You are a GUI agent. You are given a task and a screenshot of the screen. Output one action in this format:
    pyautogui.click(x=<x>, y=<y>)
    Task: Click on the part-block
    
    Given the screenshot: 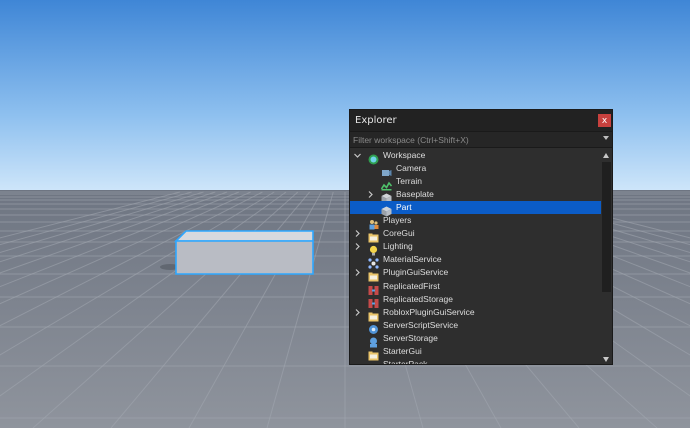 What is the action you would take?
    pyautogui.click(x=237, y=252)
    